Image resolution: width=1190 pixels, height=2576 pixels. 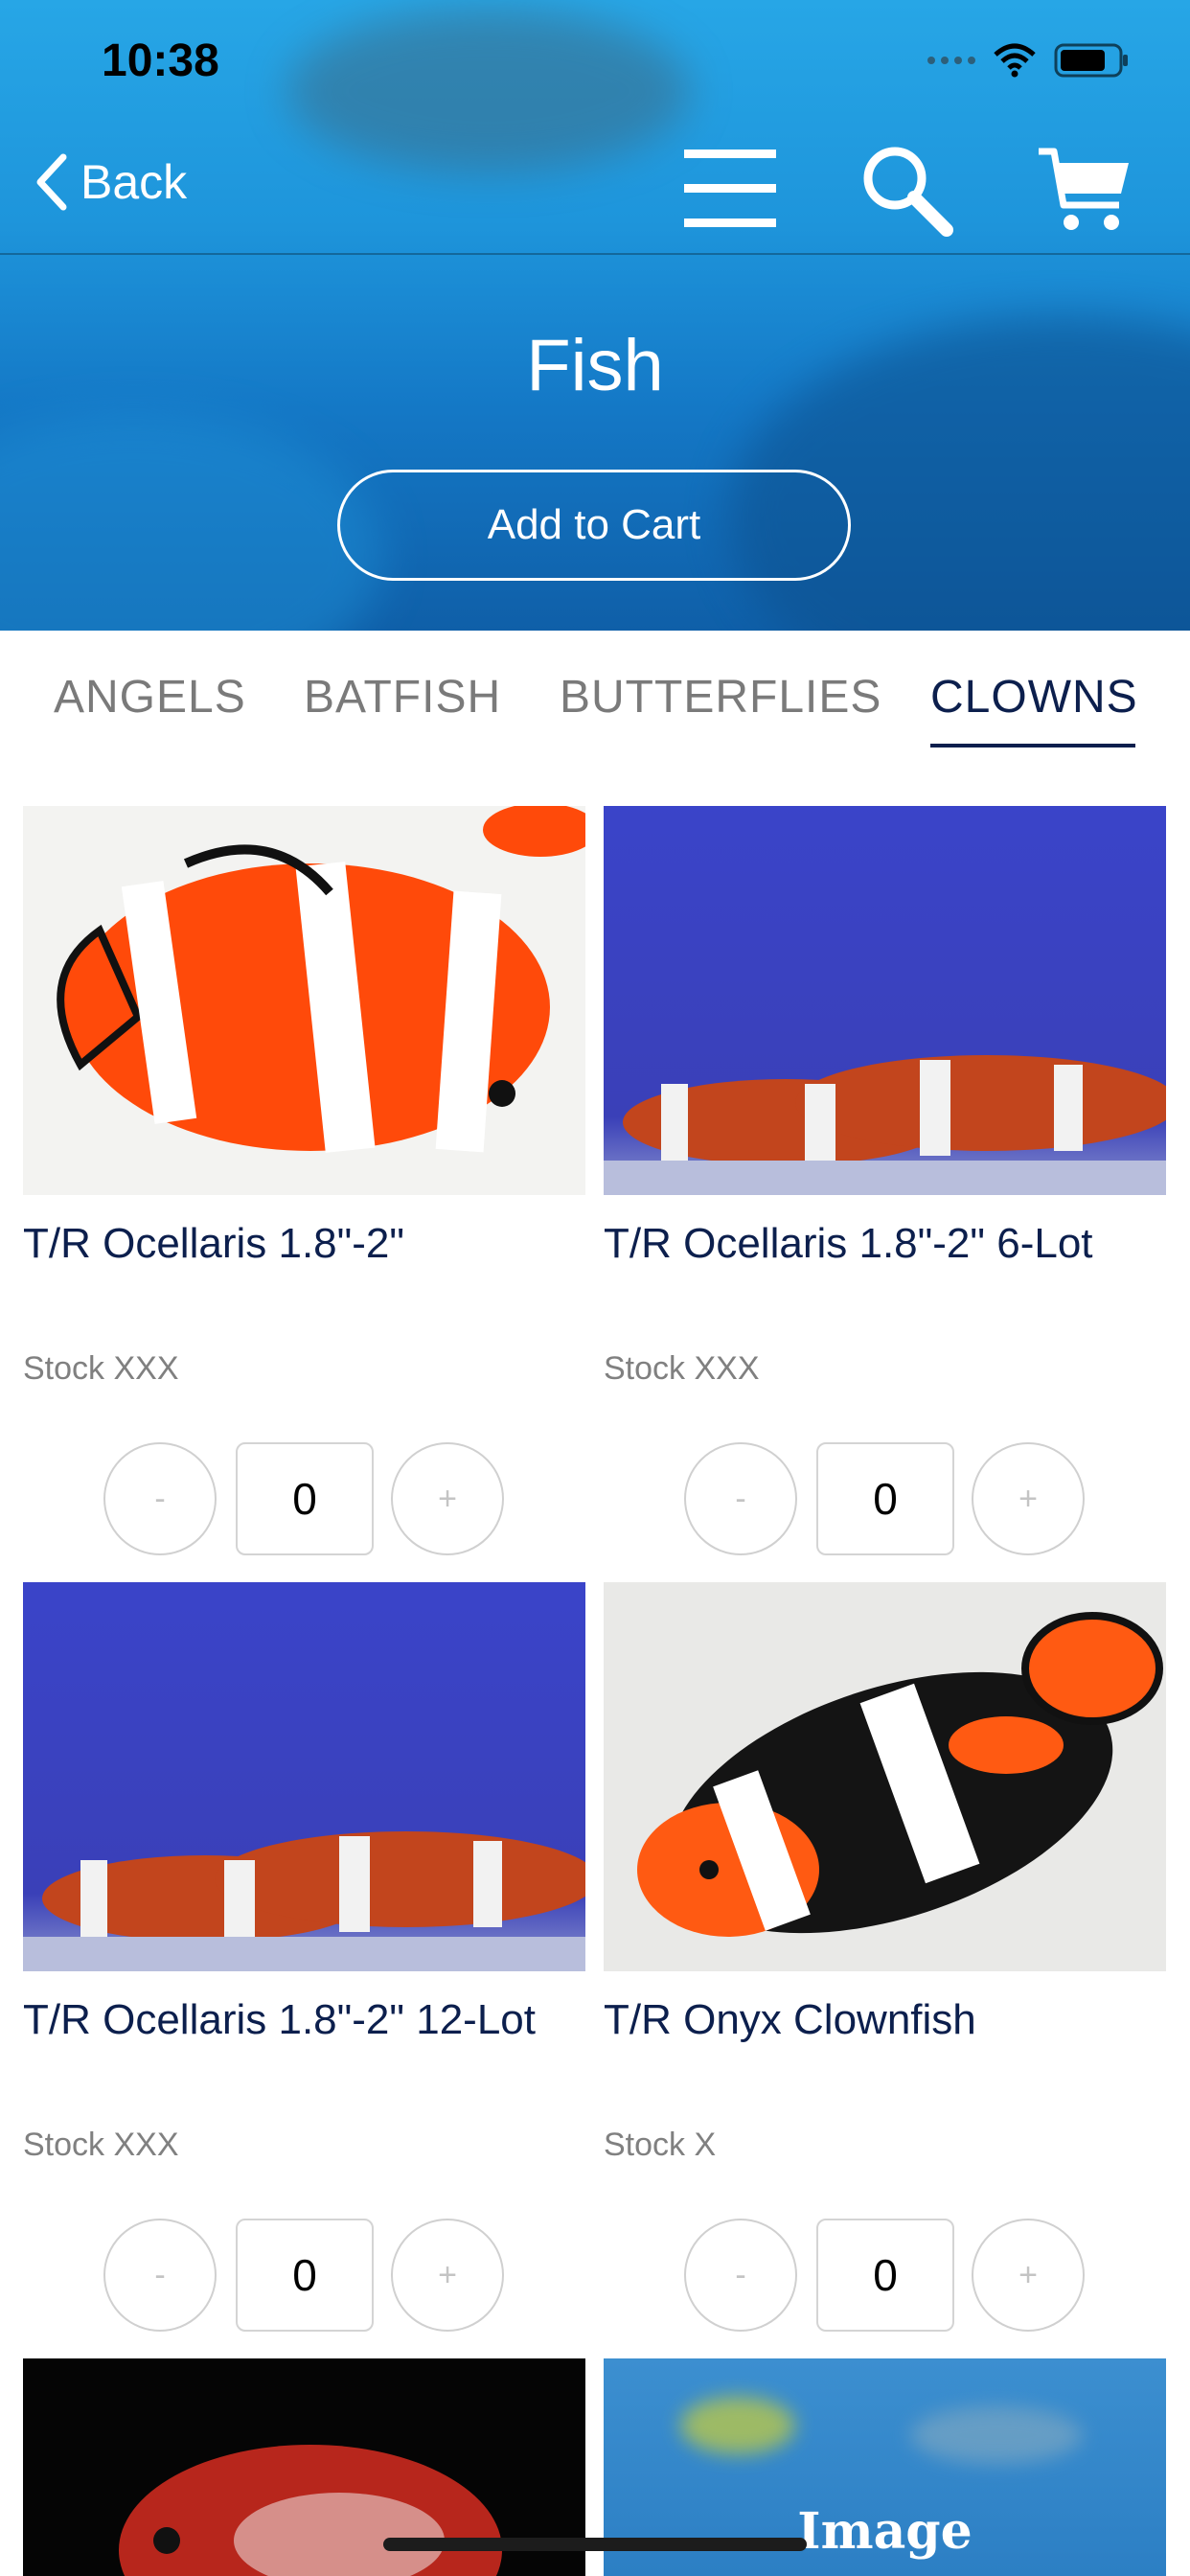 I want to click on product-card: T/R Ocellaris 1.8"-2" Stock XXX - 0 +, so click(x=304, y=1184).